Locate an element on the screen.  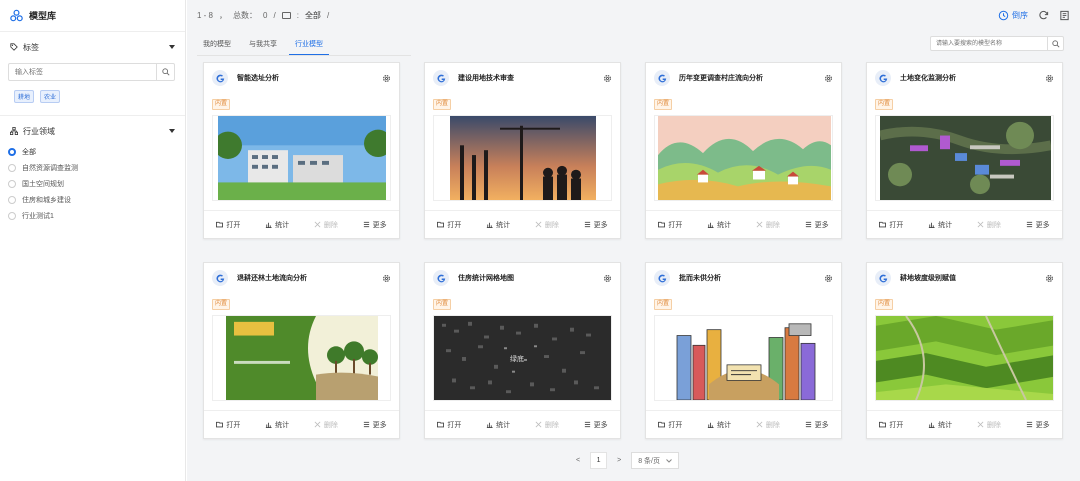
model-card: 耕地坡度级别赋值 内置 打开 统计 删除 更多 is located at coordinates (964, 350).